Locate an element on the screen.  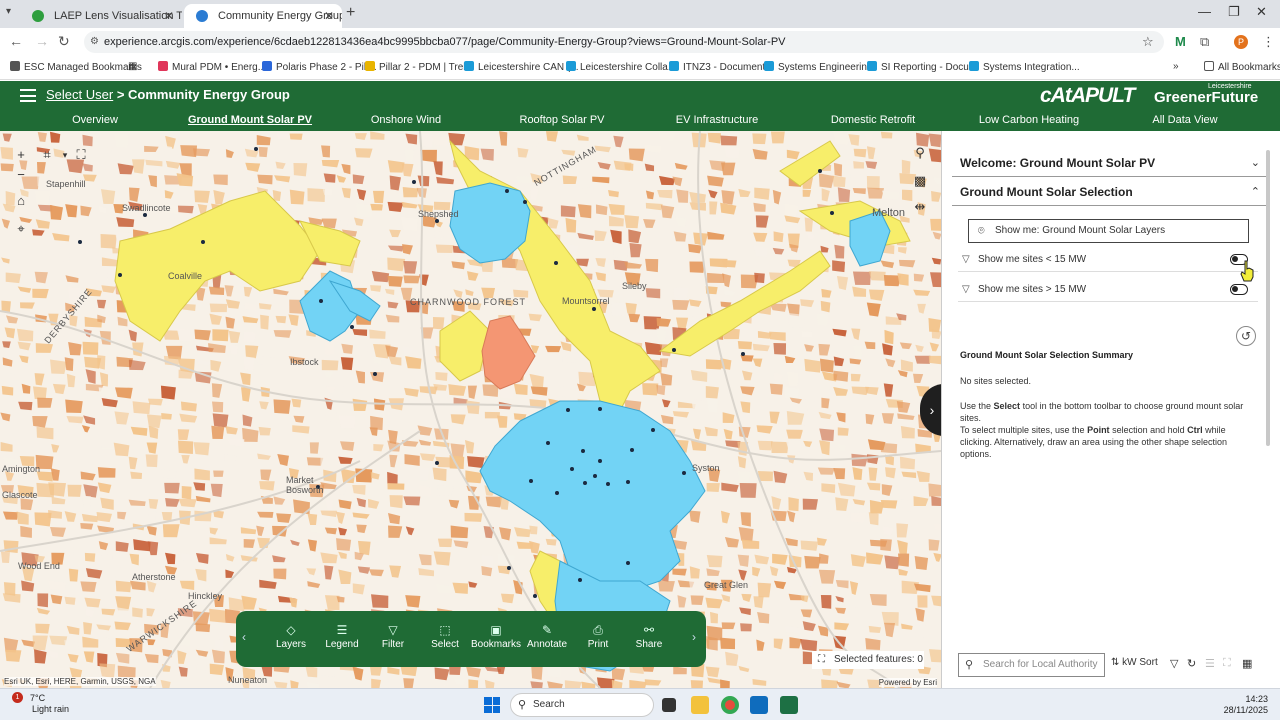
filter-over-15mw: ▽ Show me sites > 15 MW is located at coordinates (1108, 290).